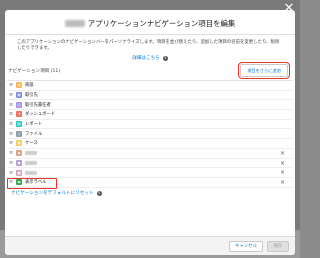 The height and width of the screenshot is (258, 320). Describe the element at coordinates (150, 193) in the screenshot. I see `reset-row: ナビゲーションをデフォルトにリセット i` at that location.